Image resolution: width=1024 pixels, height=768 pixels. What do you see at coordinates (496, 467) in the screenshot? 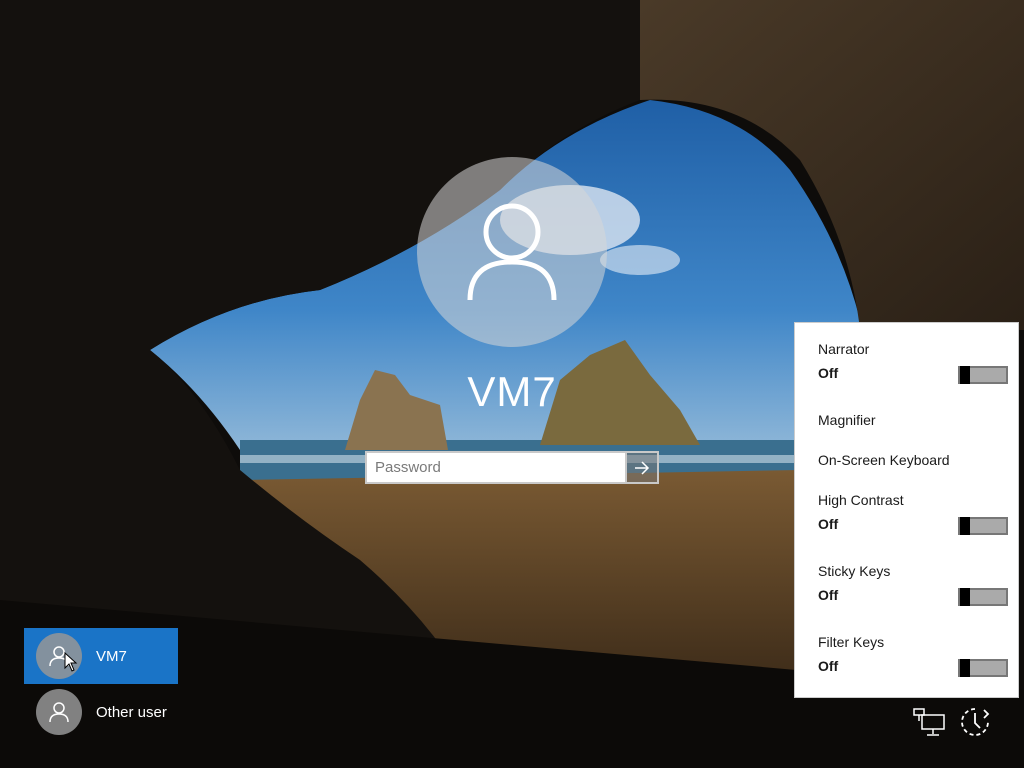
I see `password-input` at bounding box center [496, 467].